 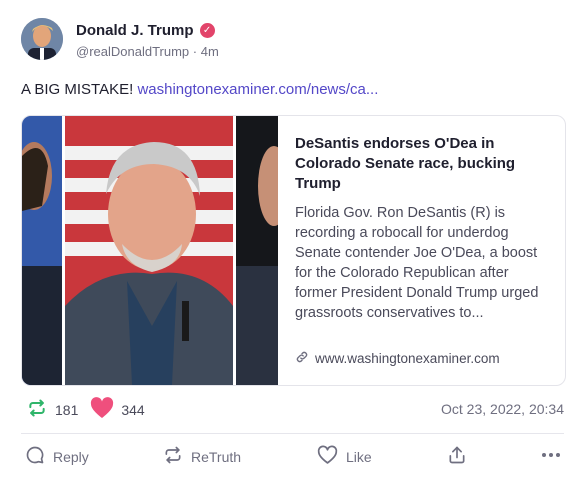 I want to click on share-button, so click(x=457, y=456).